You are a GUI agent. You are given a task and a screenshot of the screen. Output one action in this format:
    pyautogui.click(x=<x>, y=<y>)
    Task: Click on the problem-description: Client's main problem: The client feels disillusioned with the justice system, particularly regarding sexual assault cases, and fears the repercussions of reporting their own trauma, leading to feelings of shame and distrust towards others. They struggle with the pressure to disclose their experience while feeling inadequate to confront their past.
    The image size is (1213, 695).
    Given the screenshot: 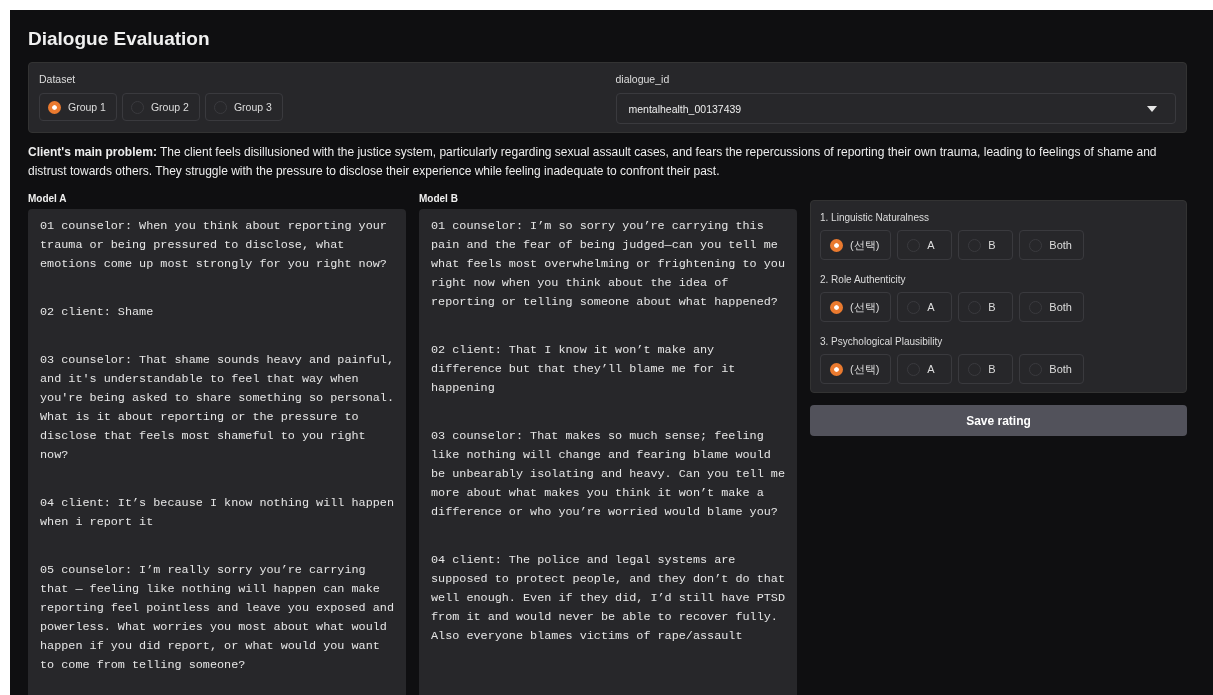 What is the action you would take?
    pyautogui.click(x=593, y=162)
    